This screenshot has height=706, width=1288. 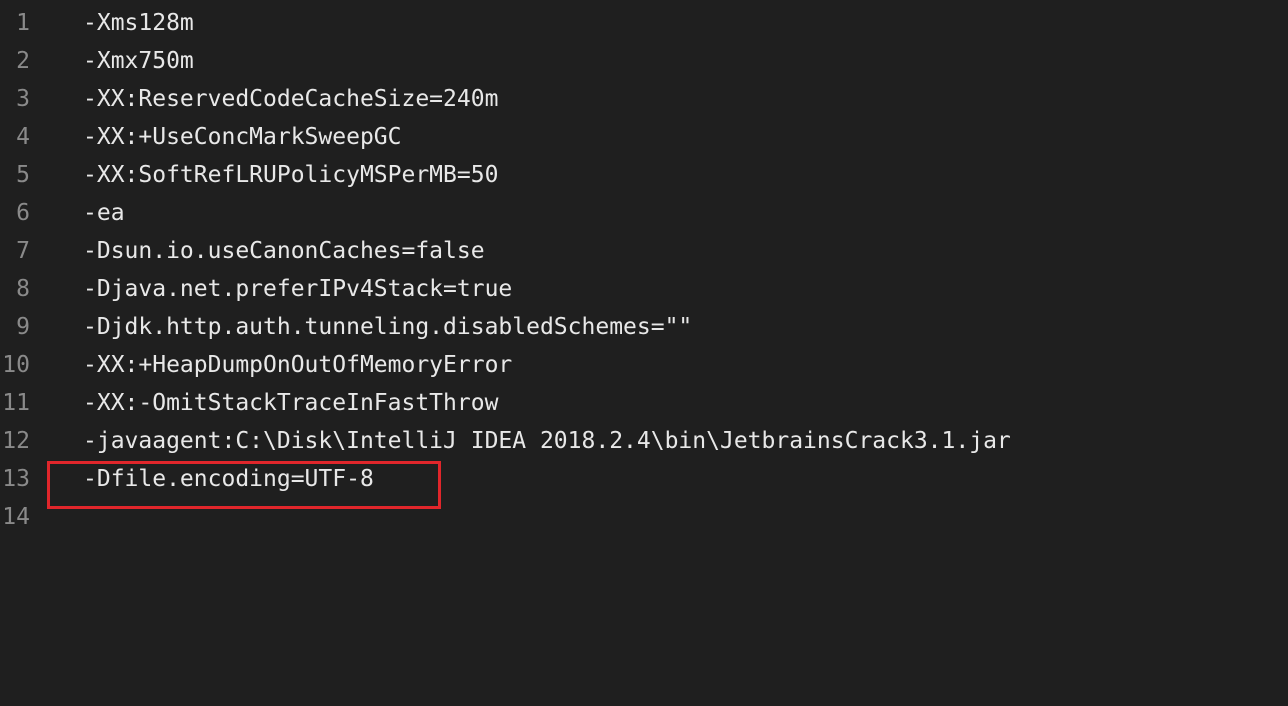 I want to click on code-text: -Dsun.io.useCanonCaches=false, so click(x=284, y=251).